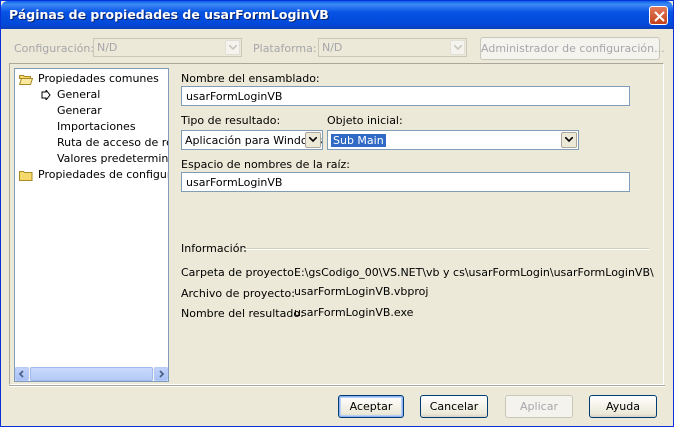 This screenshot has height=427, width=674. Describe the element at coordinates (54, 48) in the screenshot. I see `configuration-label: Configuración:` at that location.